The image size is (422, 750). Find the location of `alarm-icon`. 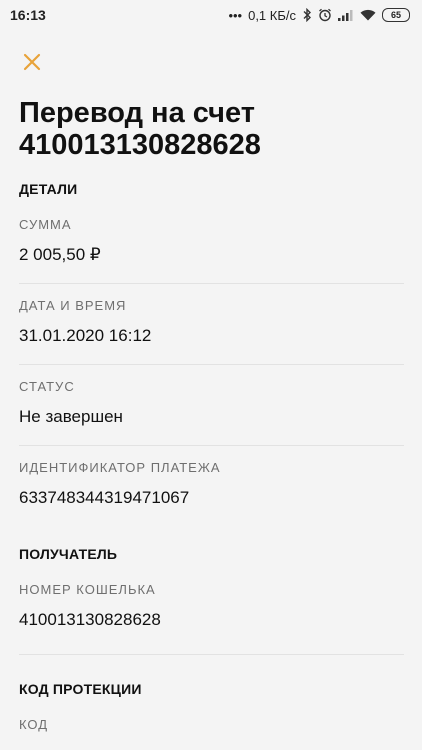

alarm-icon is located at coordinates (325, 15).